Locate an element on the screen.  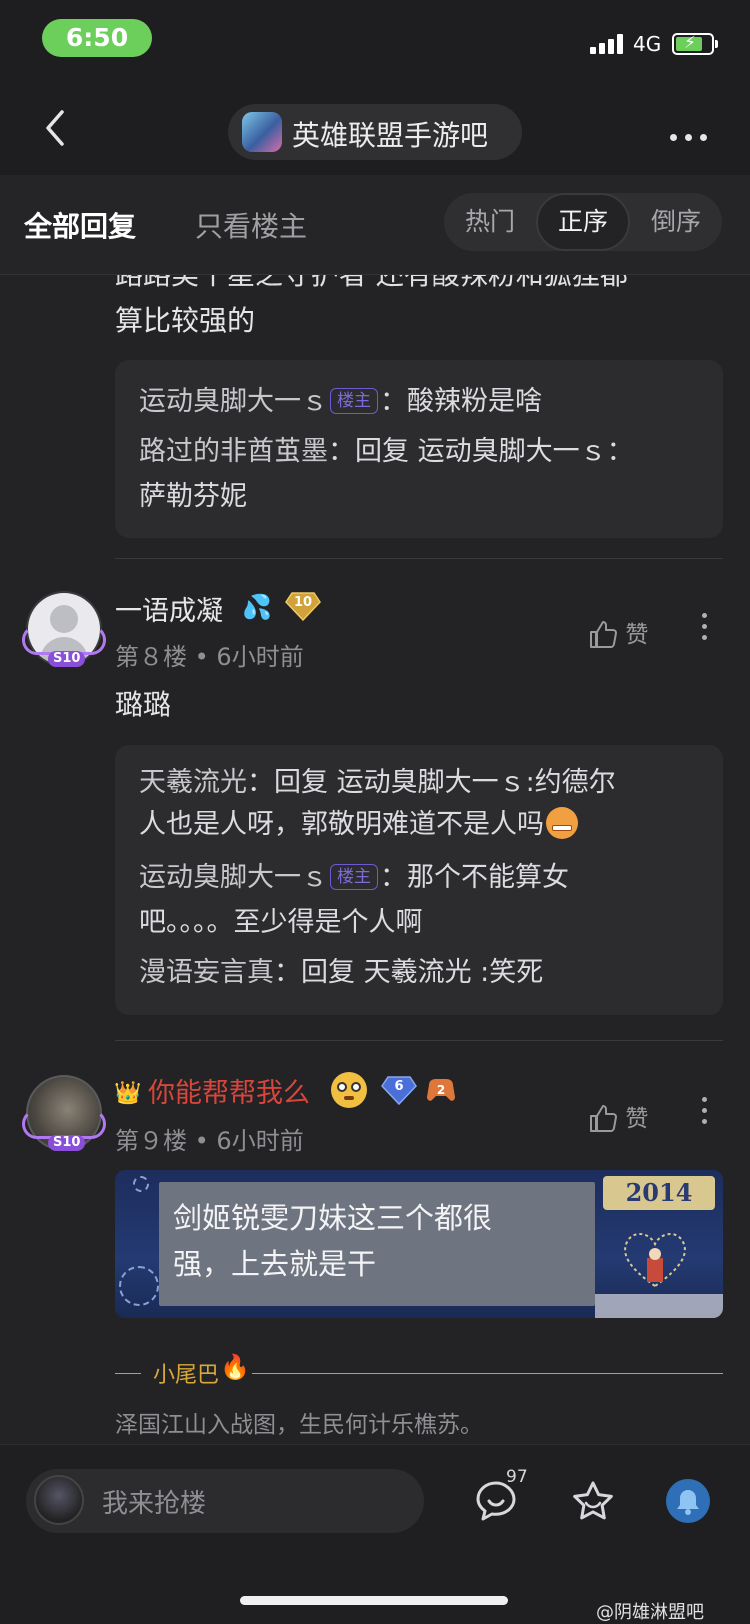
network-type: 4G is located at coordinates (647, 44).